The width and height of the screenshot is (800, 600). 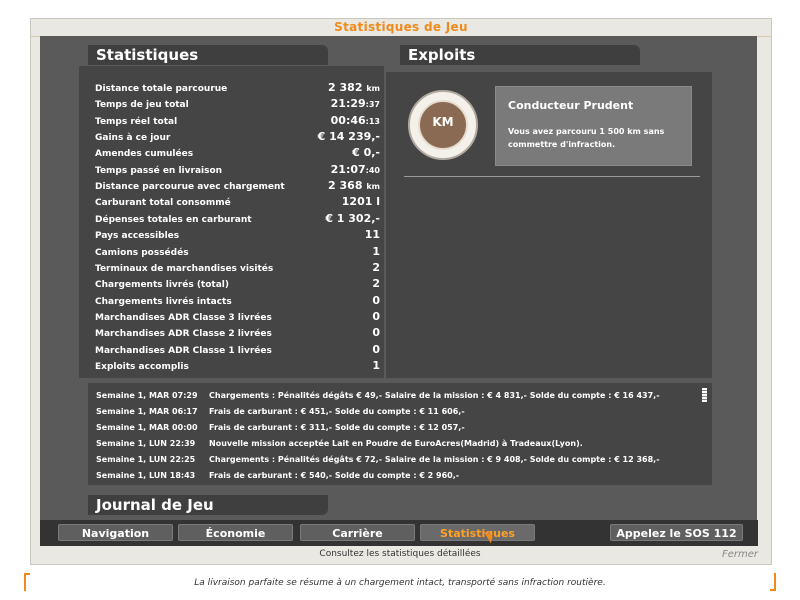 I want to click on stats-row: Marchandises ADR Classe 3 livrées 0, so click(x=237, y=318).